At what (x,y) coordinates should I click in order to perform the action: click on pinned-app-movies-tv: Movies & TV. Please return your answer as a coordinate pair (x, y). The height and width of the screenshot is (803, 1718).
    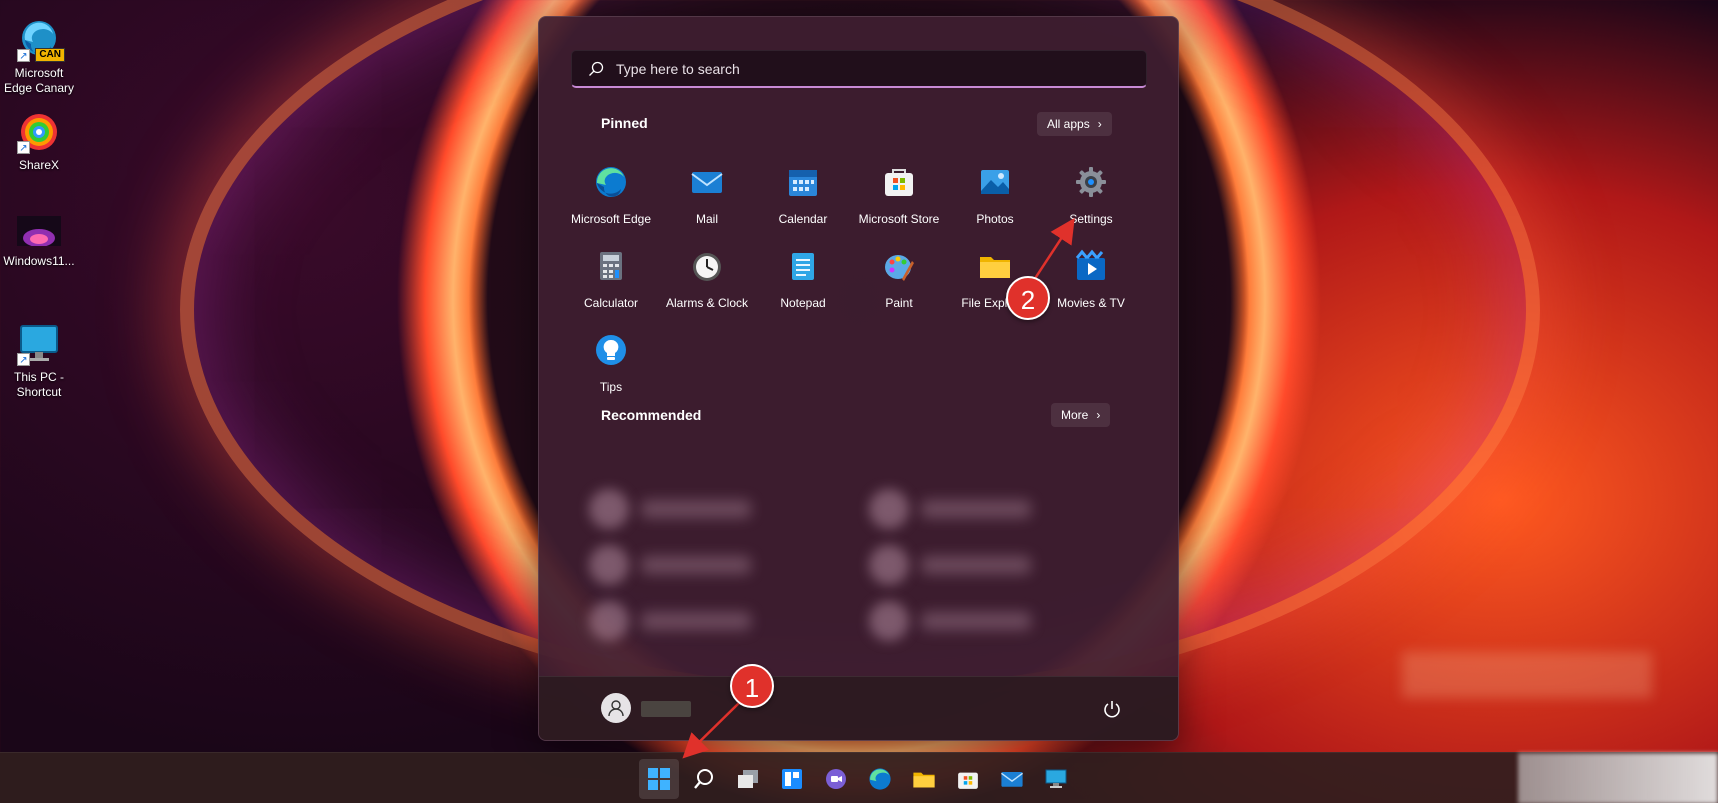
    Looking at the image, I should click on (1091, 289).